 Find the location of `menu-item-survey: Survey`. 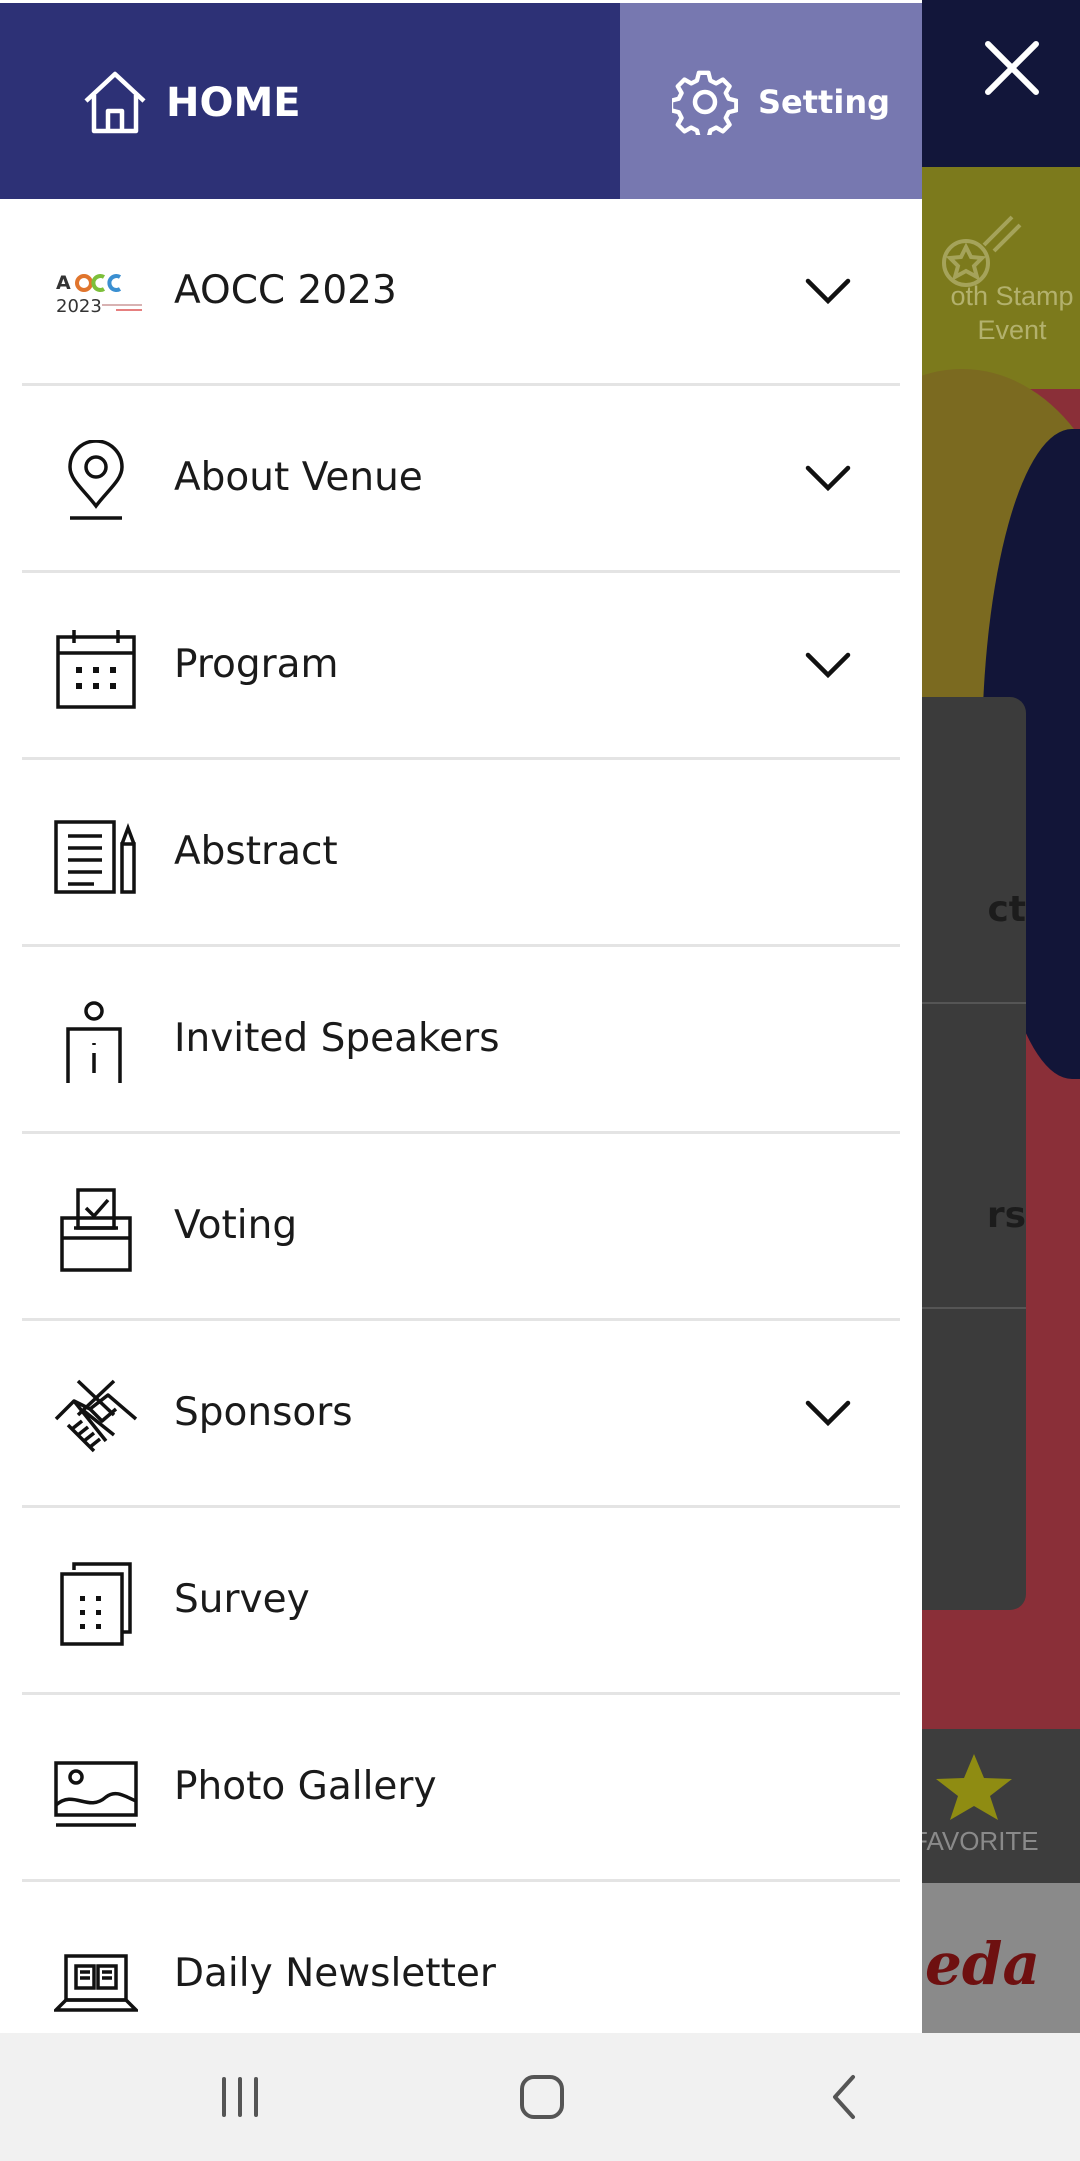

menu-item-survey: Survey is located at coordinates (461, 1601).